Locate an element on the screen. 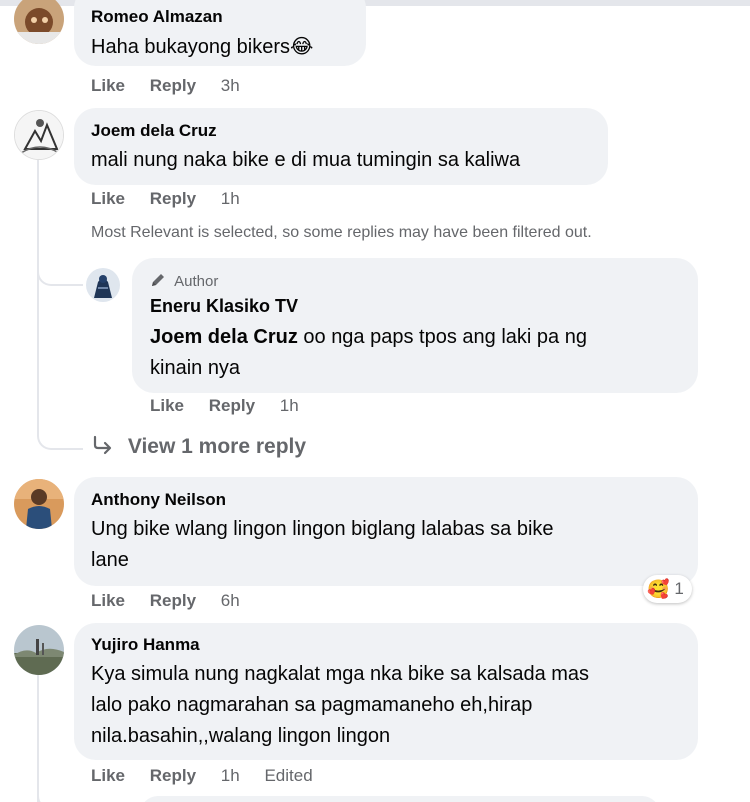 The image size is (750, 802). comment-author: Romeo Almazan is located at coordinates (157, 17).